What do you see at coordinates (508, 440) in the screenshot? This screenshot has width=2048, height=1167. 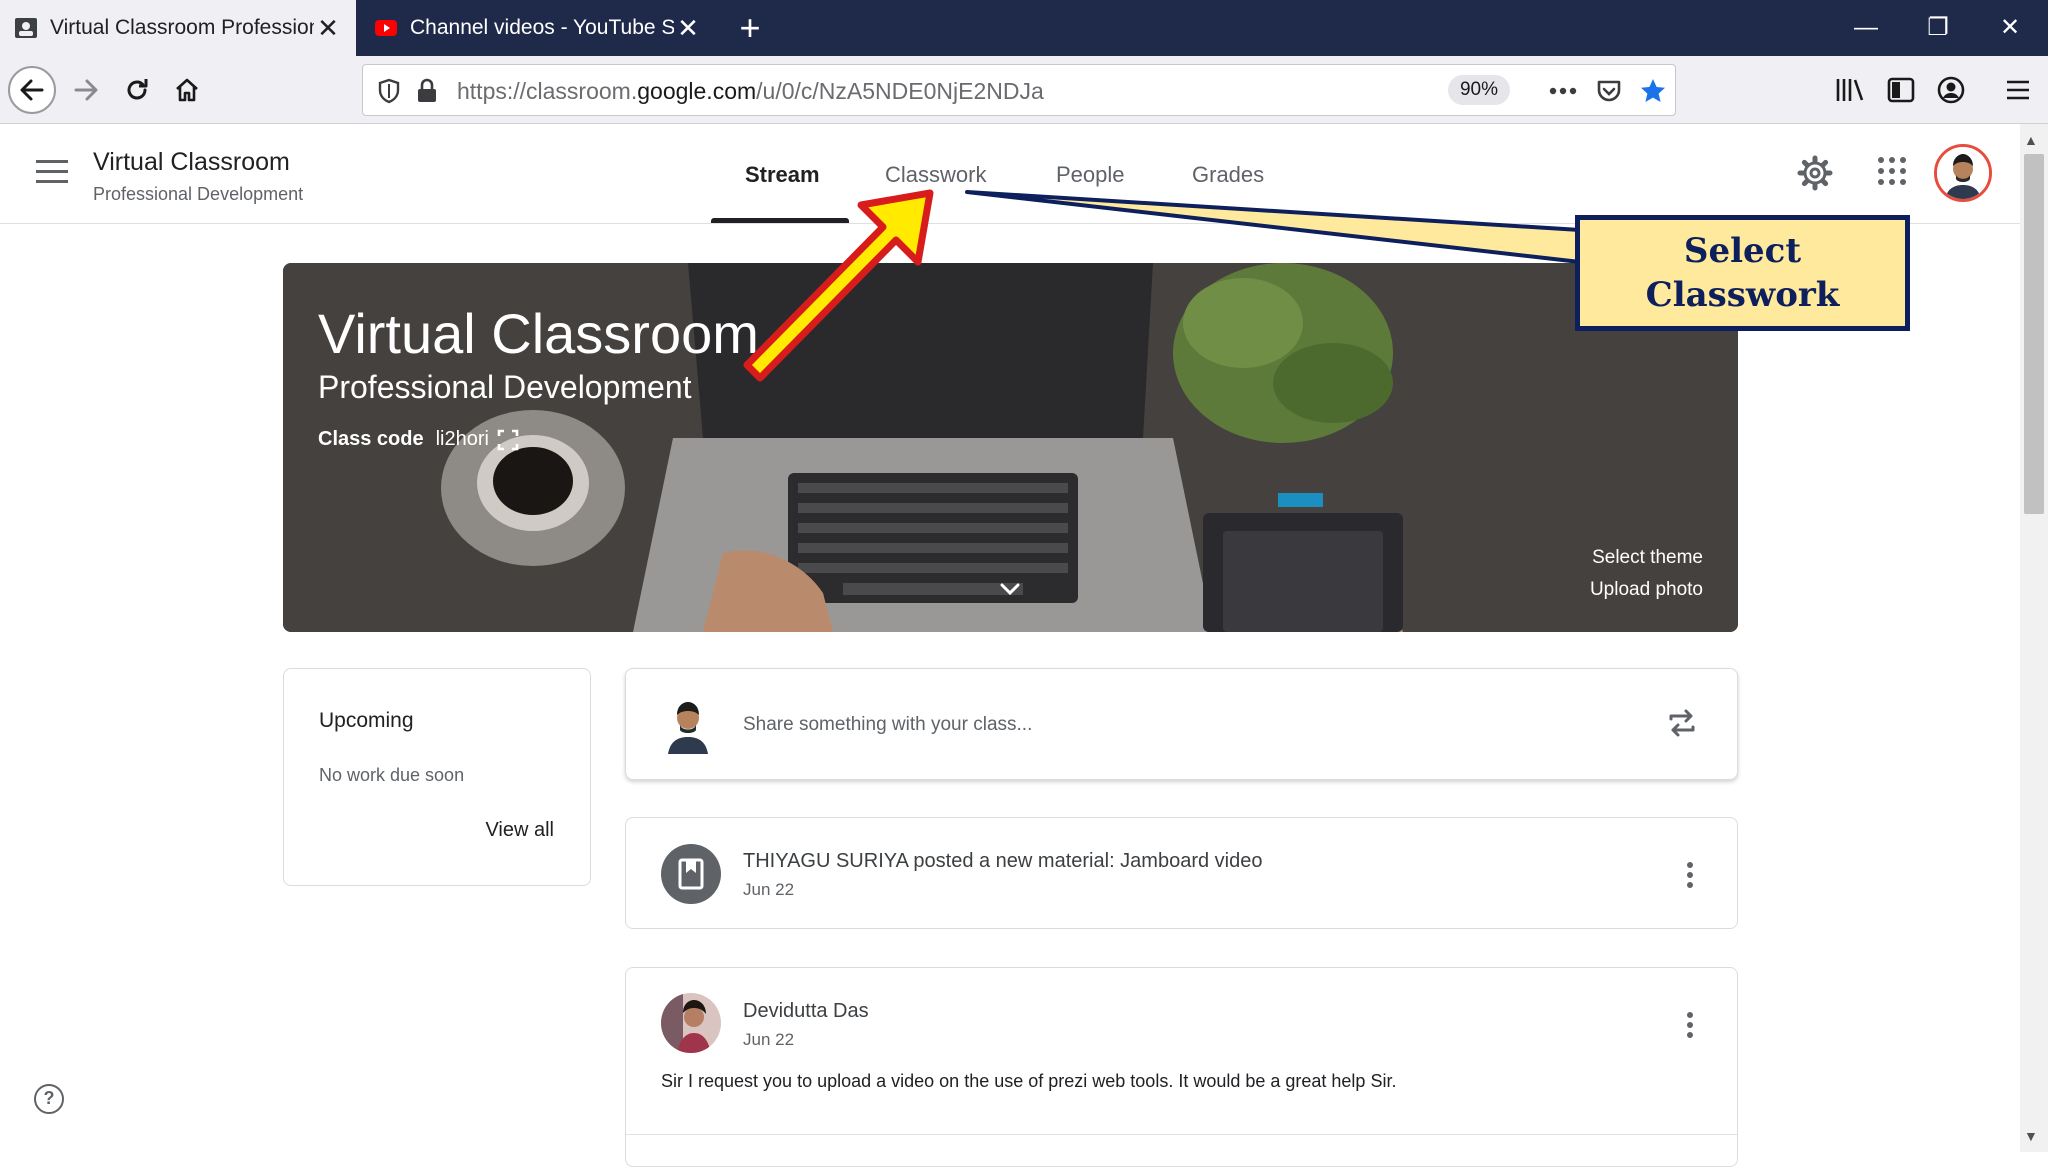 I see `fullscreen-icon` at bounding box center [508, 440].